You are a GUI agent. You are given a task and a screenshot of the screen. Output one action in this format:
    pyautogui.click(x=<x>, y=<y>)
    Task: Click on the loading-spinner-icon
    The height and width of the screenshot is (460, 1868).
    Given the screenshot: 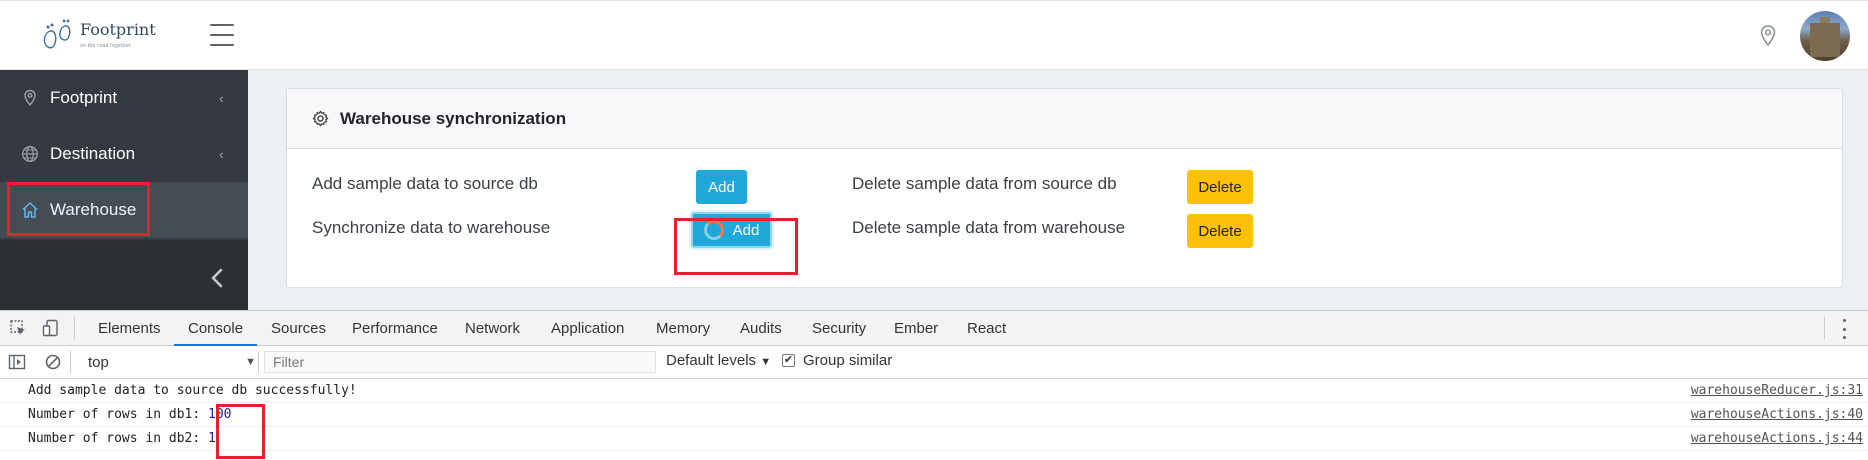 What is the action you would take?
    pyautogui.click(x=713, y=230)
    